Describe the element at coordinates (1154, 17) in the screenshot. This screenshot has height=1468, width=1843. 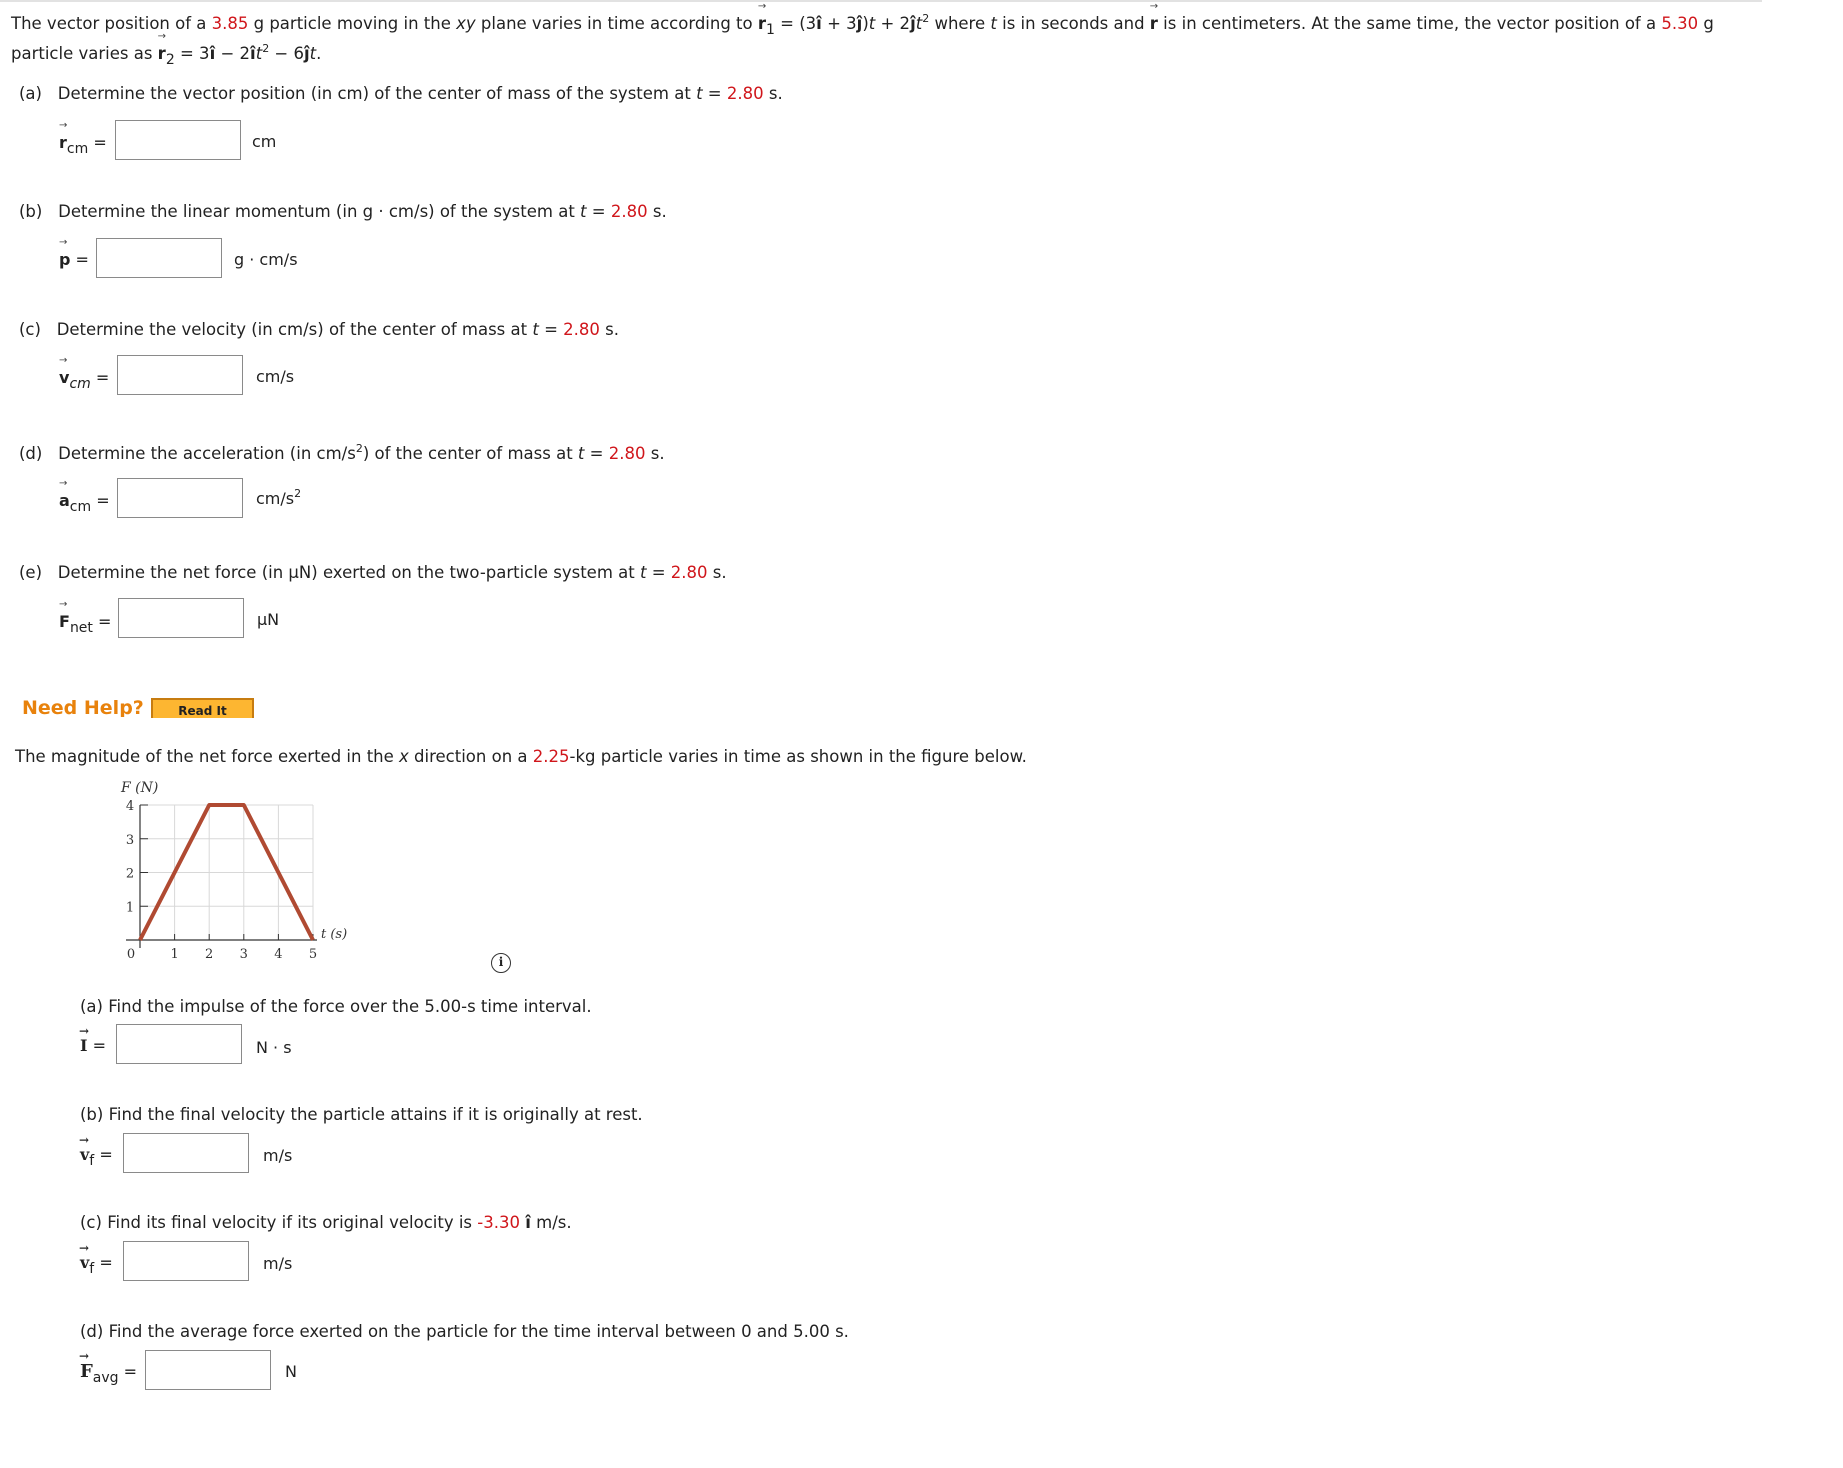
I see `r-vector: r` at that location.